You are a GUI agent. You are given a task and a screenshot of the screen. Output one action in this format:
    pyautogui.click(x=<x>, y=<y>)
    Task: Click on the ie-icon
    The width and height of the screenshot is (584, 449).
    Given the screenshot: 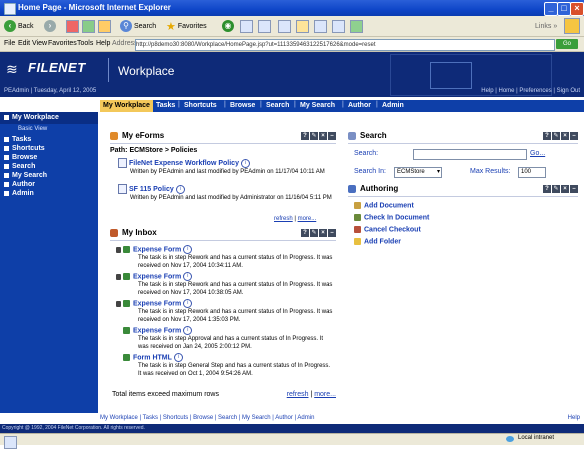 What is the action you would take?
    pyautogui.click(x=10, y=9)
    